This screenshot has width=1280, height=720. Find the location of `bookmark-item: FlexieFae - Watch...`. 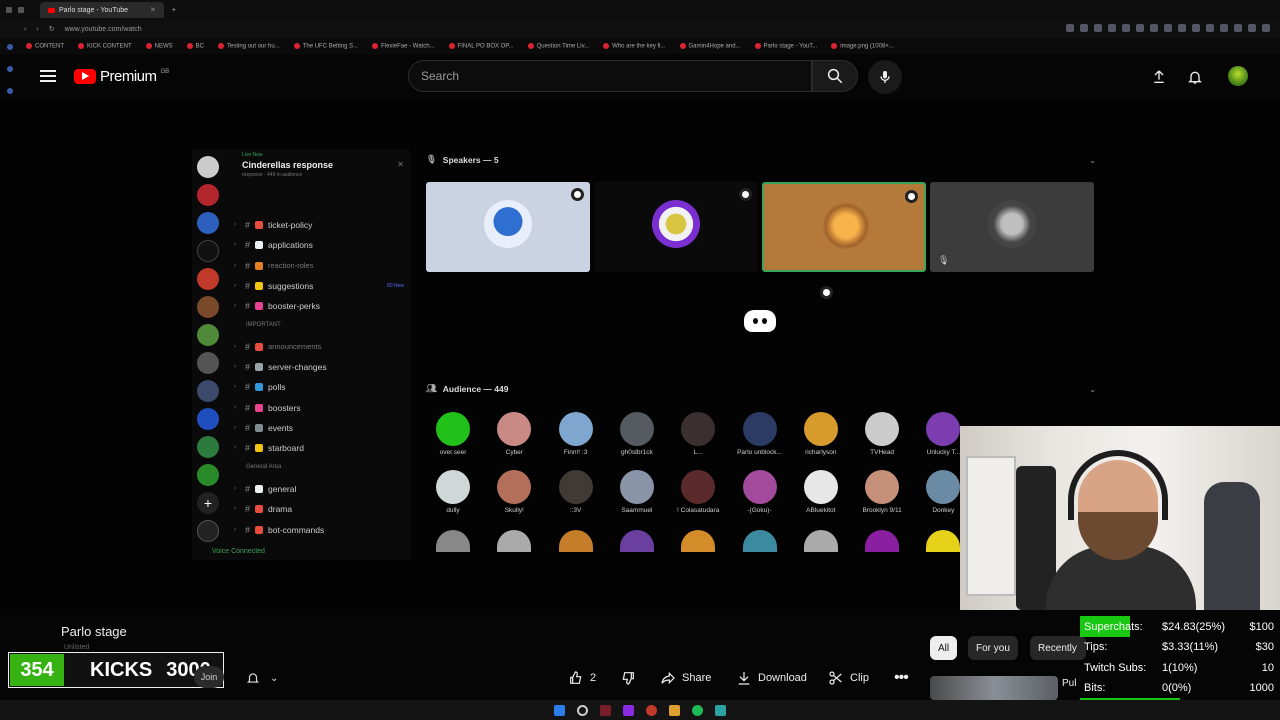

bookmark-item: FlexieFae - Watch... is located at coordinates (403, 45).